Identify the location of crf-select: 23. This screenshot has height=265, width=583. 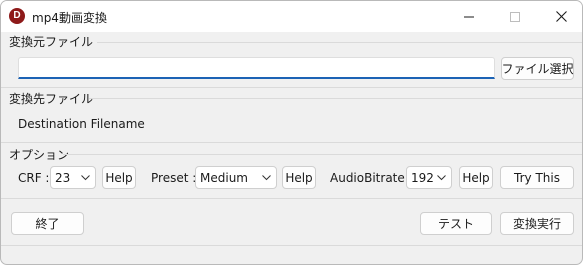
(73, 177).